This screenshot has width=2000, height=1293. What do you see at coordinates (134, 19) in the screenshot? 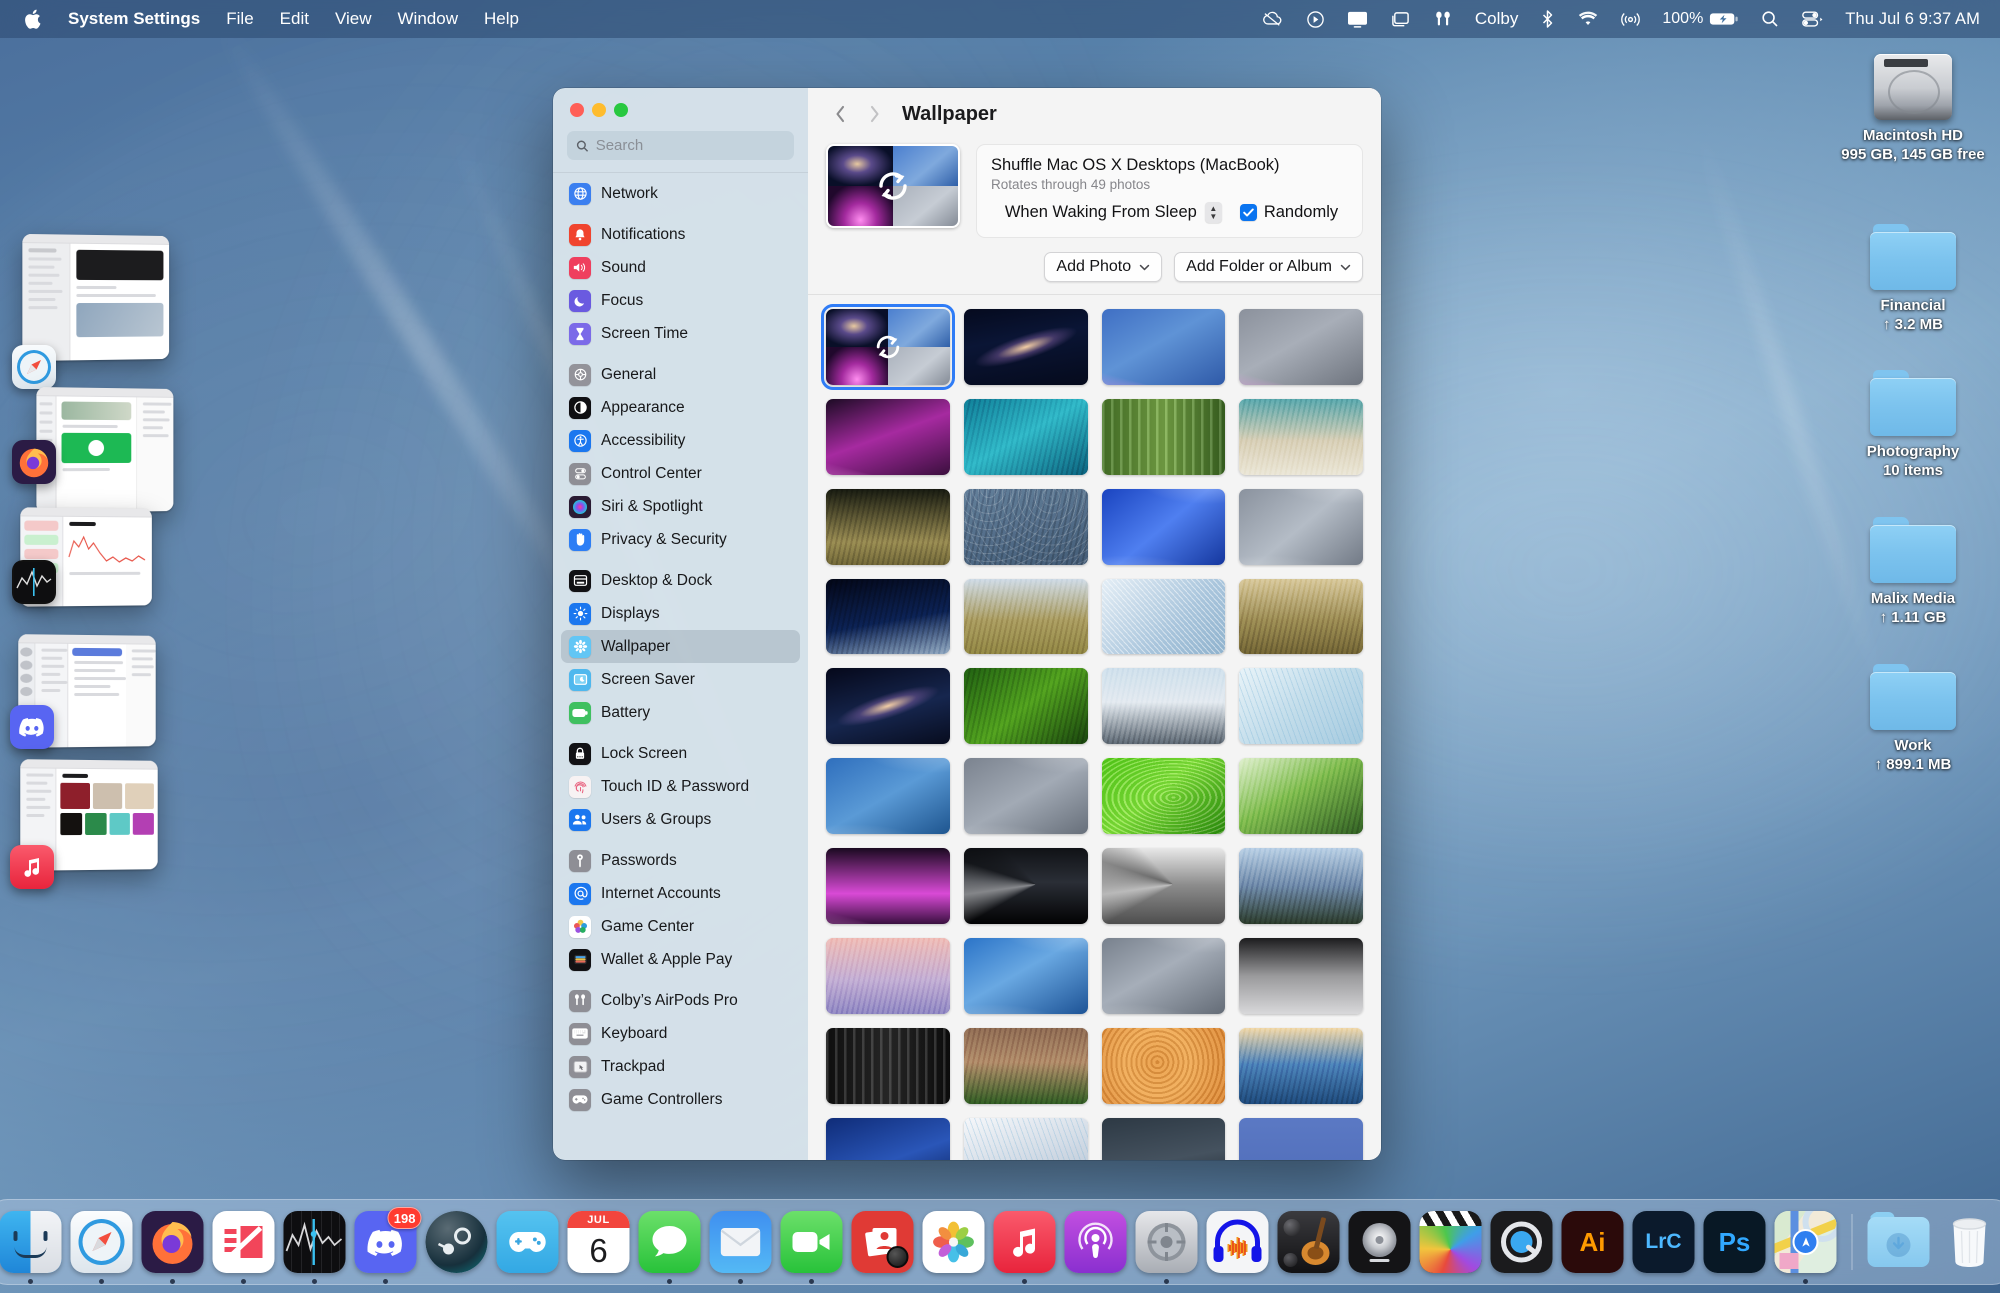
I see `menu-item-system-settings: System Settings` at bounding box center [134, 19].